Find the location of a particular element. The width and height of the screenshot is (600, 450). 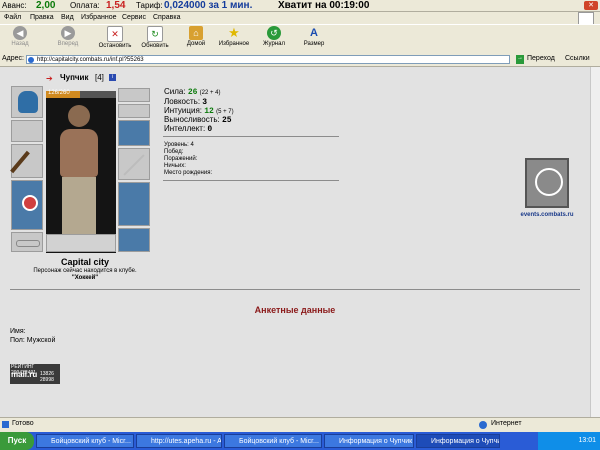

profile-title: Анкетные данные is located at coordinates (295, 310).